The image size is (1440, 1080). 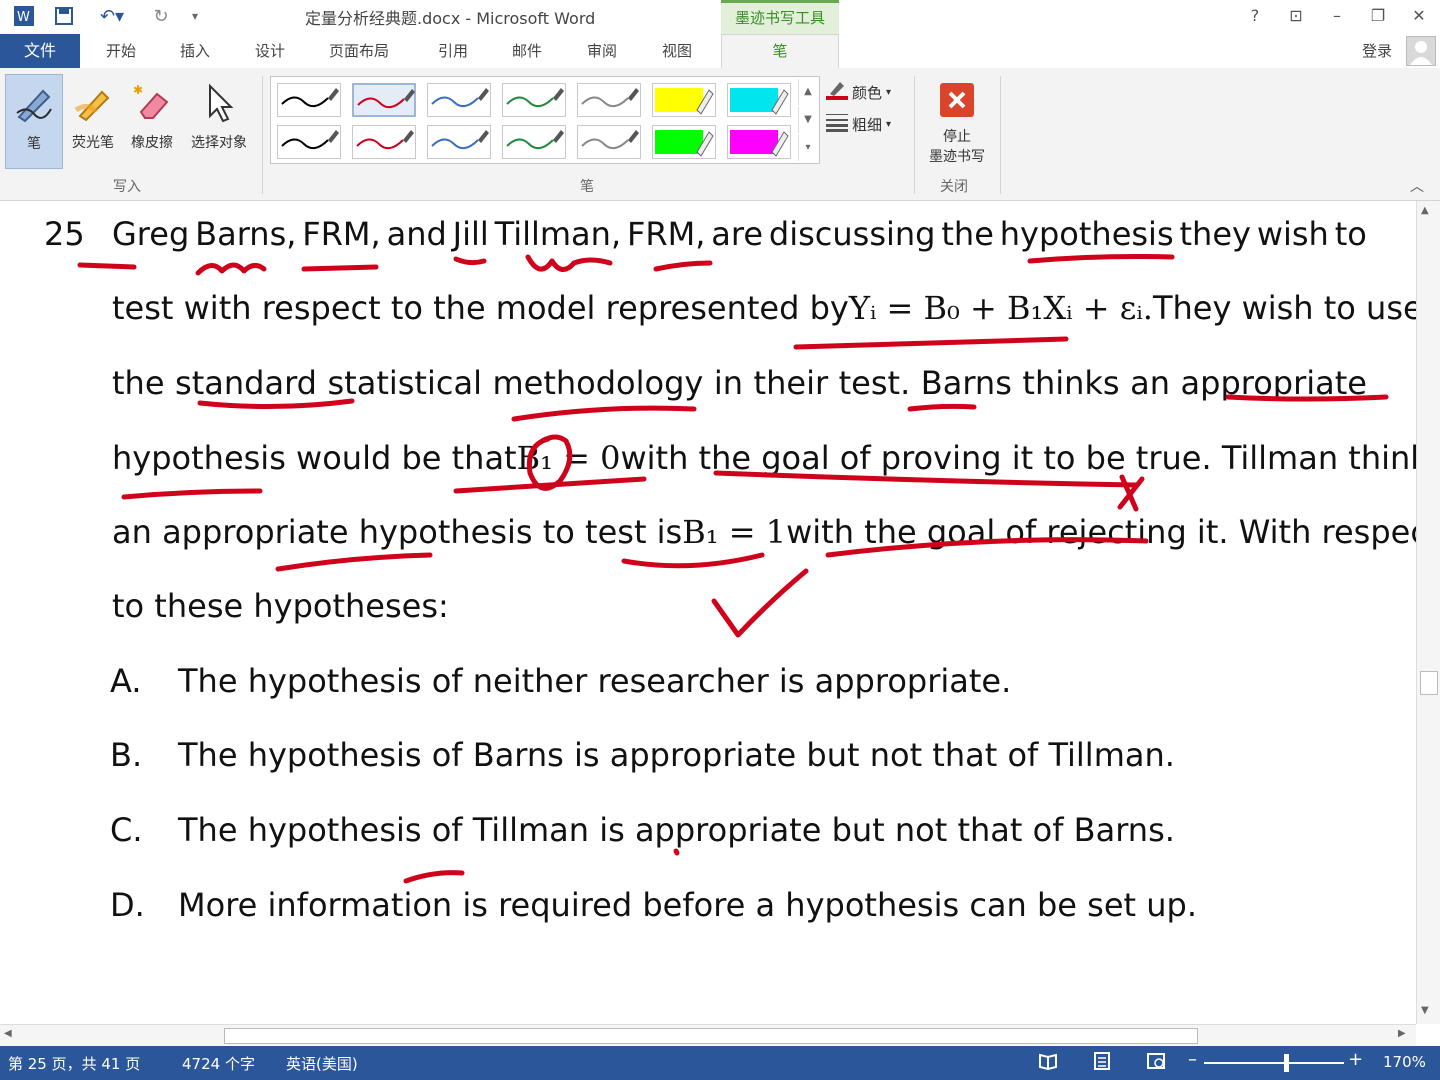 What do you see at coordinates (246, 234) in the screenshot?
I see `question-word: Barns,` at bounding box center [246, 234].